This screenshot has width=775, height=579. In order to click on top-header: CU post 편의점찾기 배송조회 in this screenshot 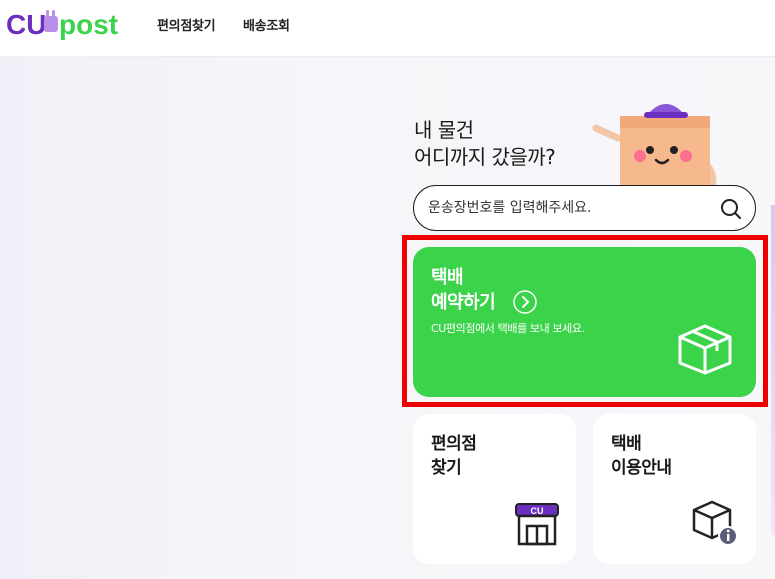, I will do `click(387, 28)`.